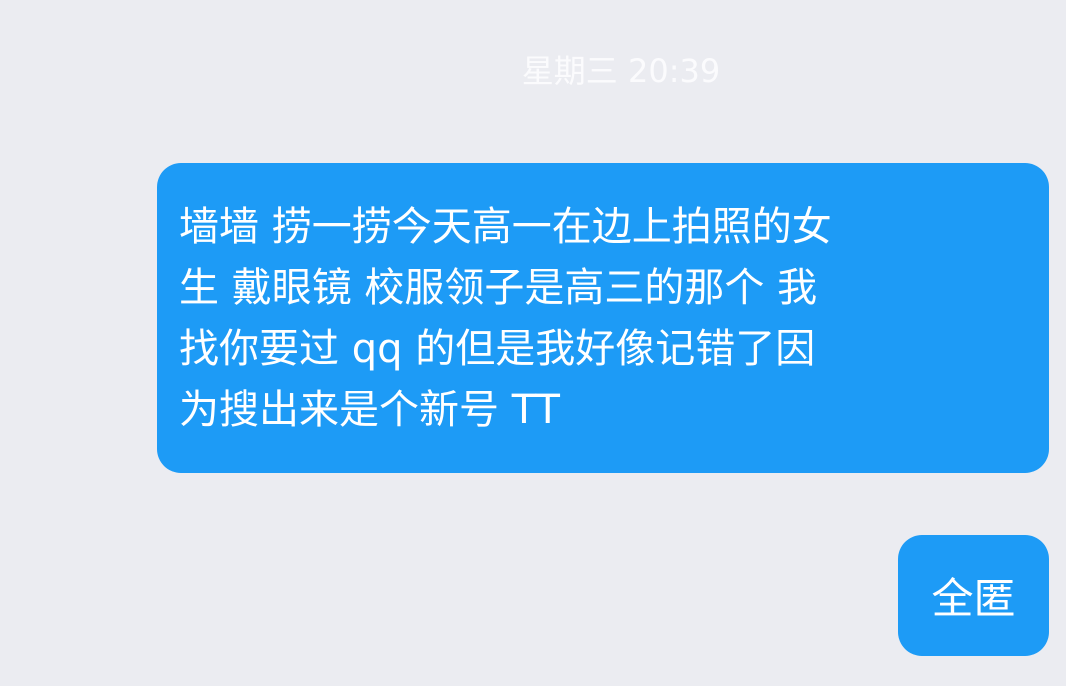 The height and width of the screenshot is (686, 1066). I want to click on message-timestamp: 星期三 20:39, so click(621, 71).